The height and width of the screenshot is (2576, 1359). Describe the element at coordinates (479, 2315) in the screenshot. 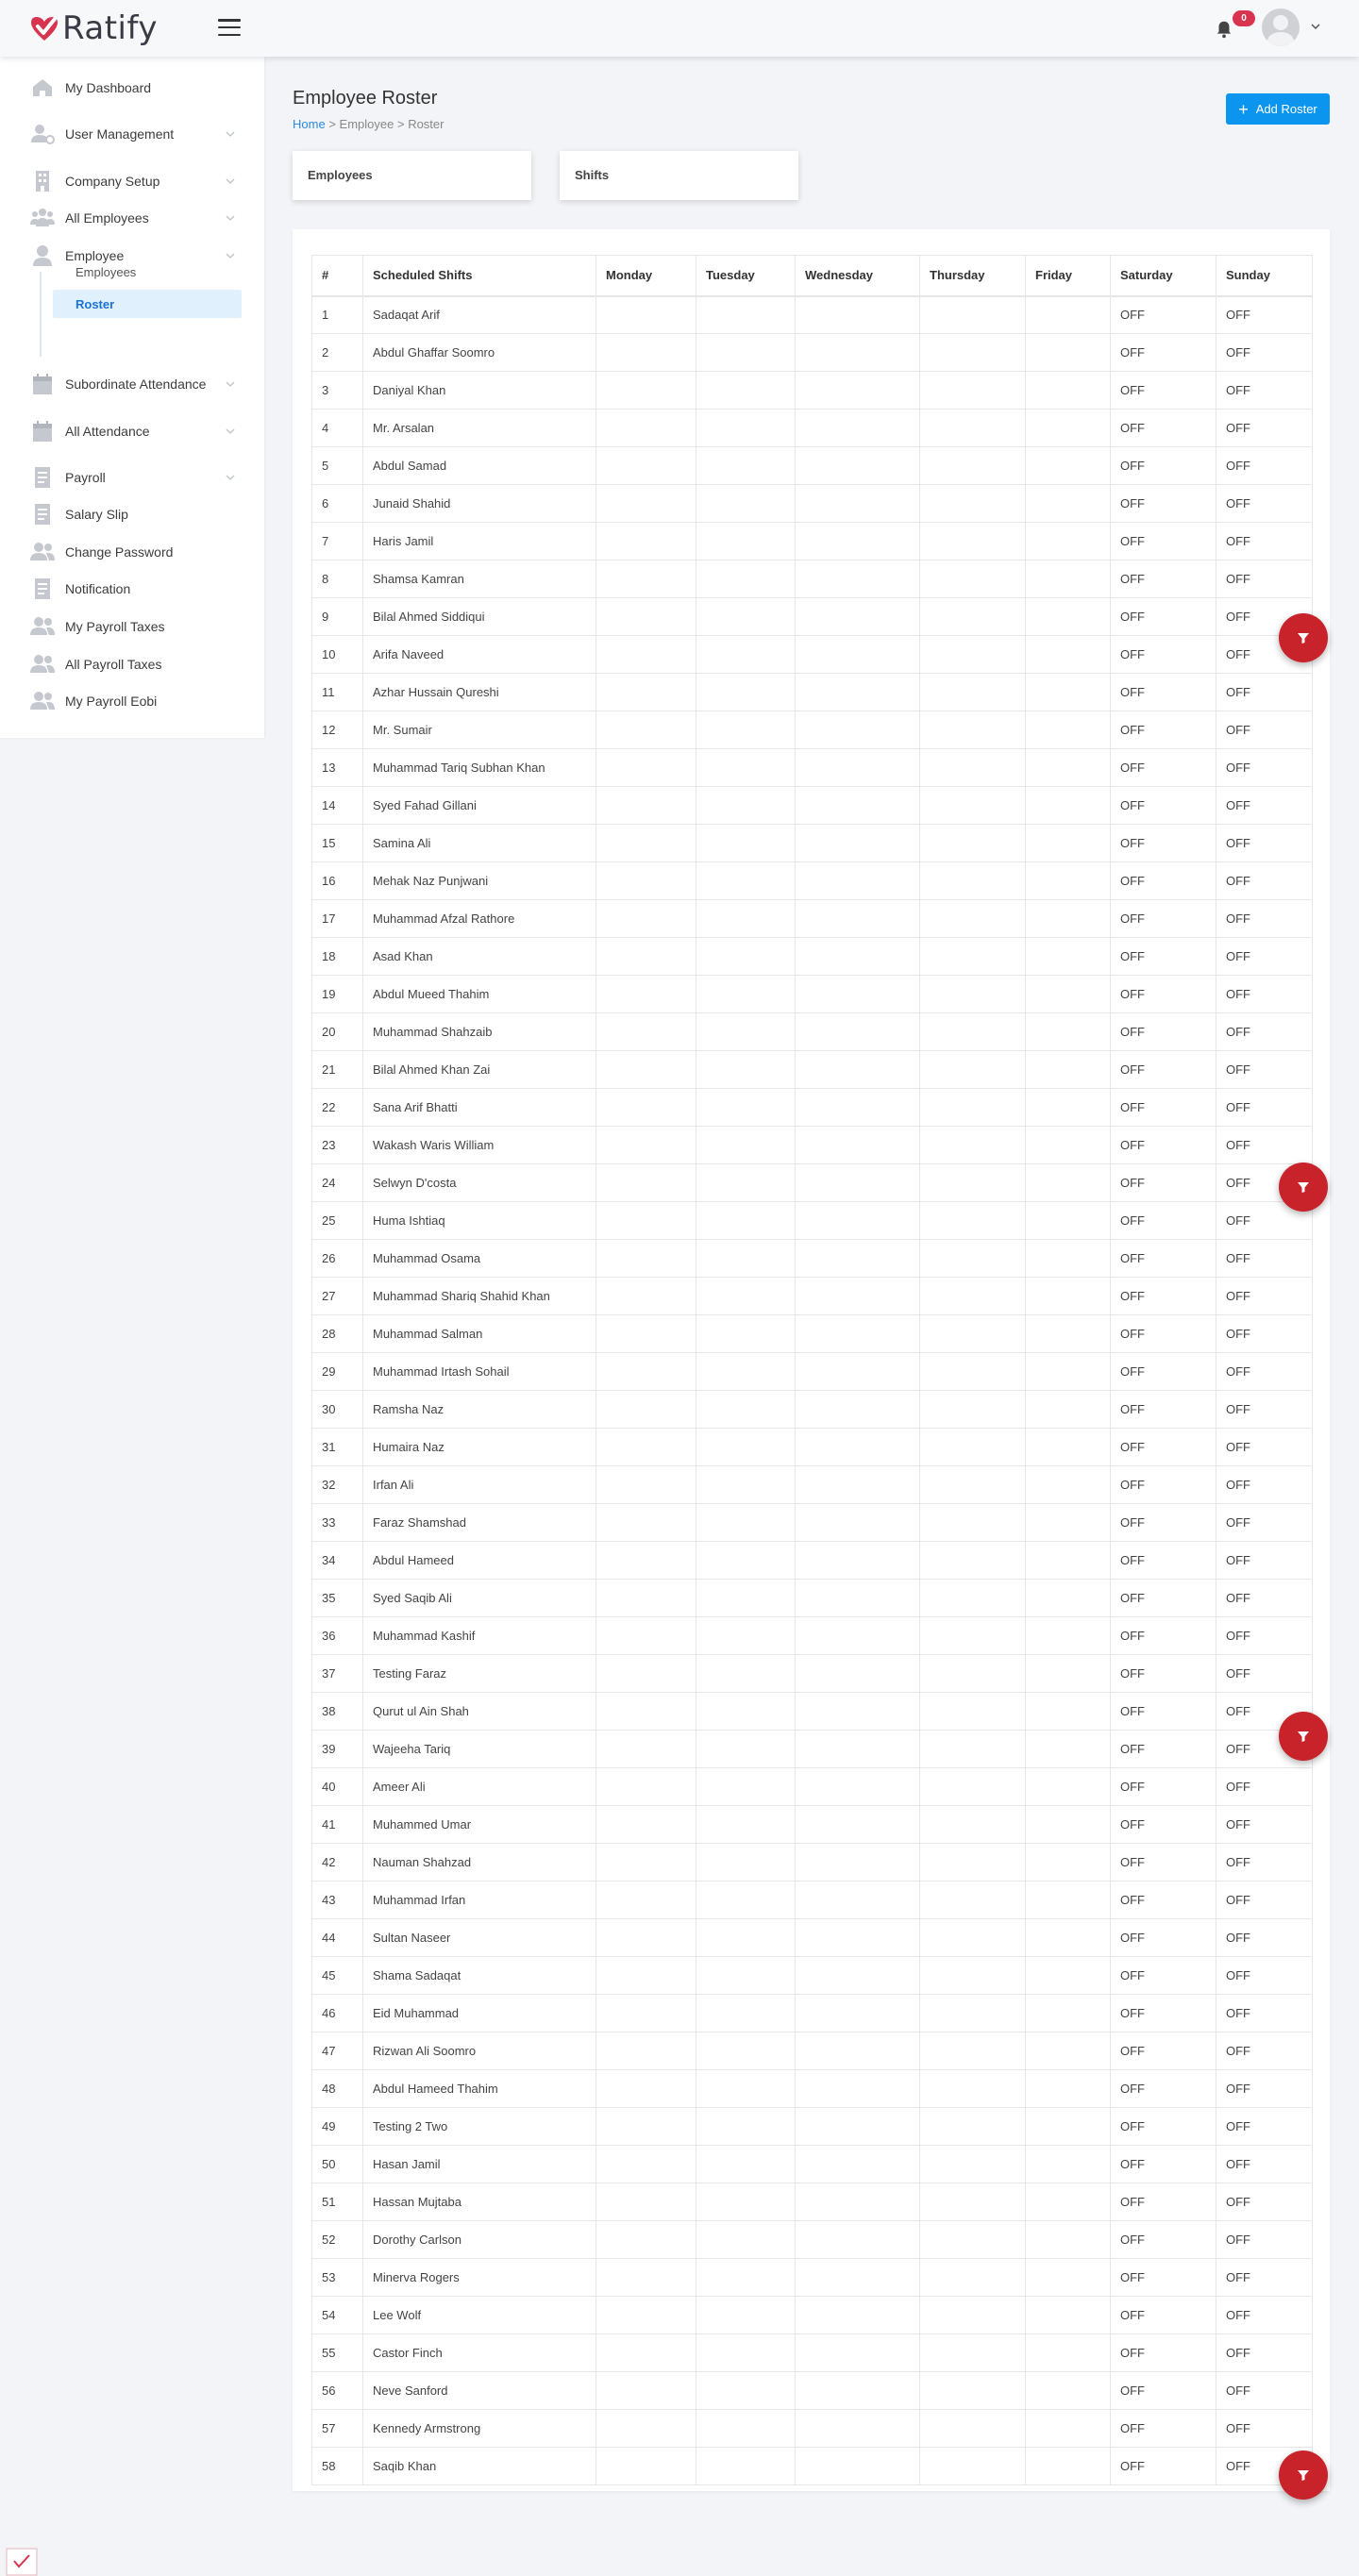

I see `employee-name: Lee Wolf` at that location.